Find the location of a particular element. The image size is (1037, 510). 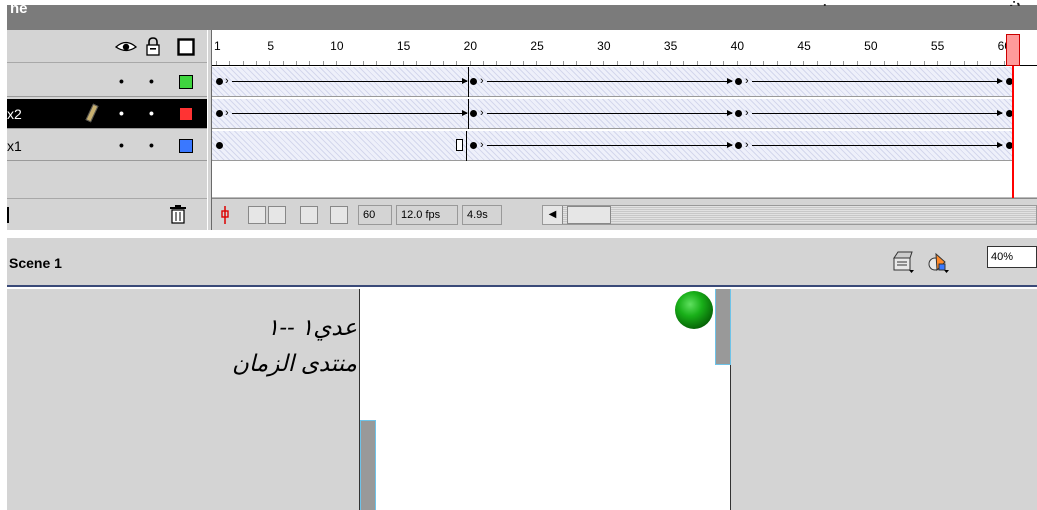

stage-text-line: منتدى الزمان is located at coordinates (294, 363).